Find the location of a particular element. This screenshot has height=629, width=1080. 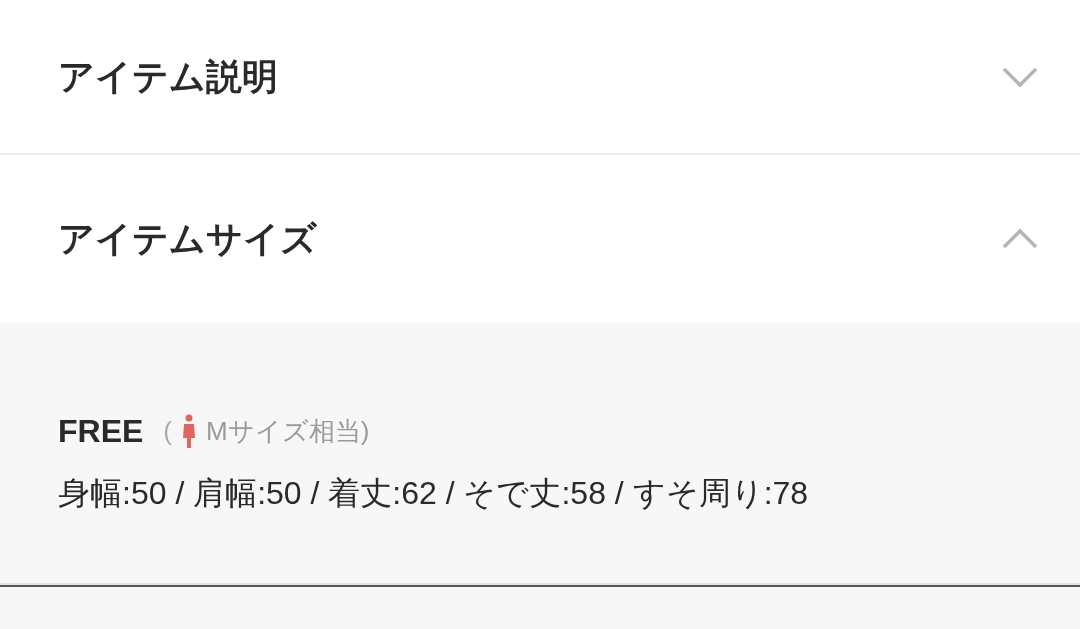

paren-text: ( is located at coordinates (167, 431).